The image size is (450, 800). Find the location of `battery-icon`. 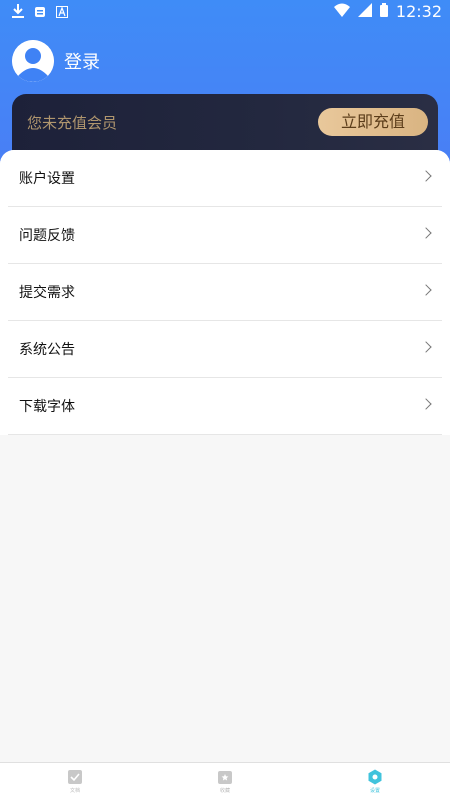

battery-icon is located at coordinates (383, 11).